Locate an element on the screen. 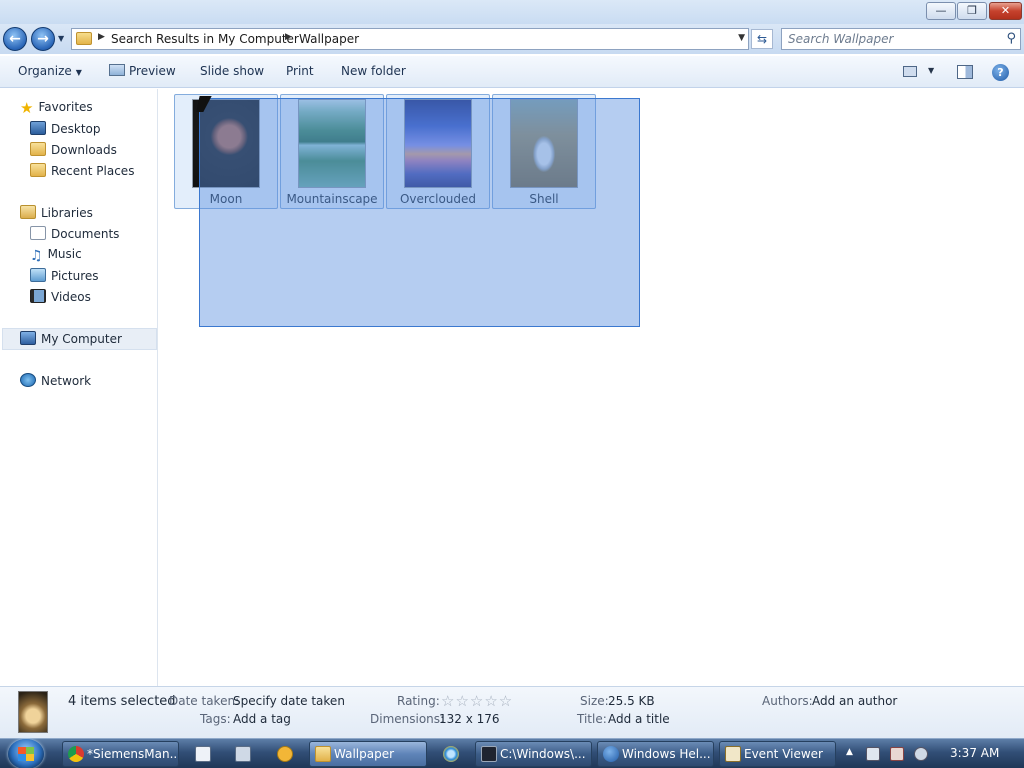  desktop-icon is located at coordinates (38, 128).